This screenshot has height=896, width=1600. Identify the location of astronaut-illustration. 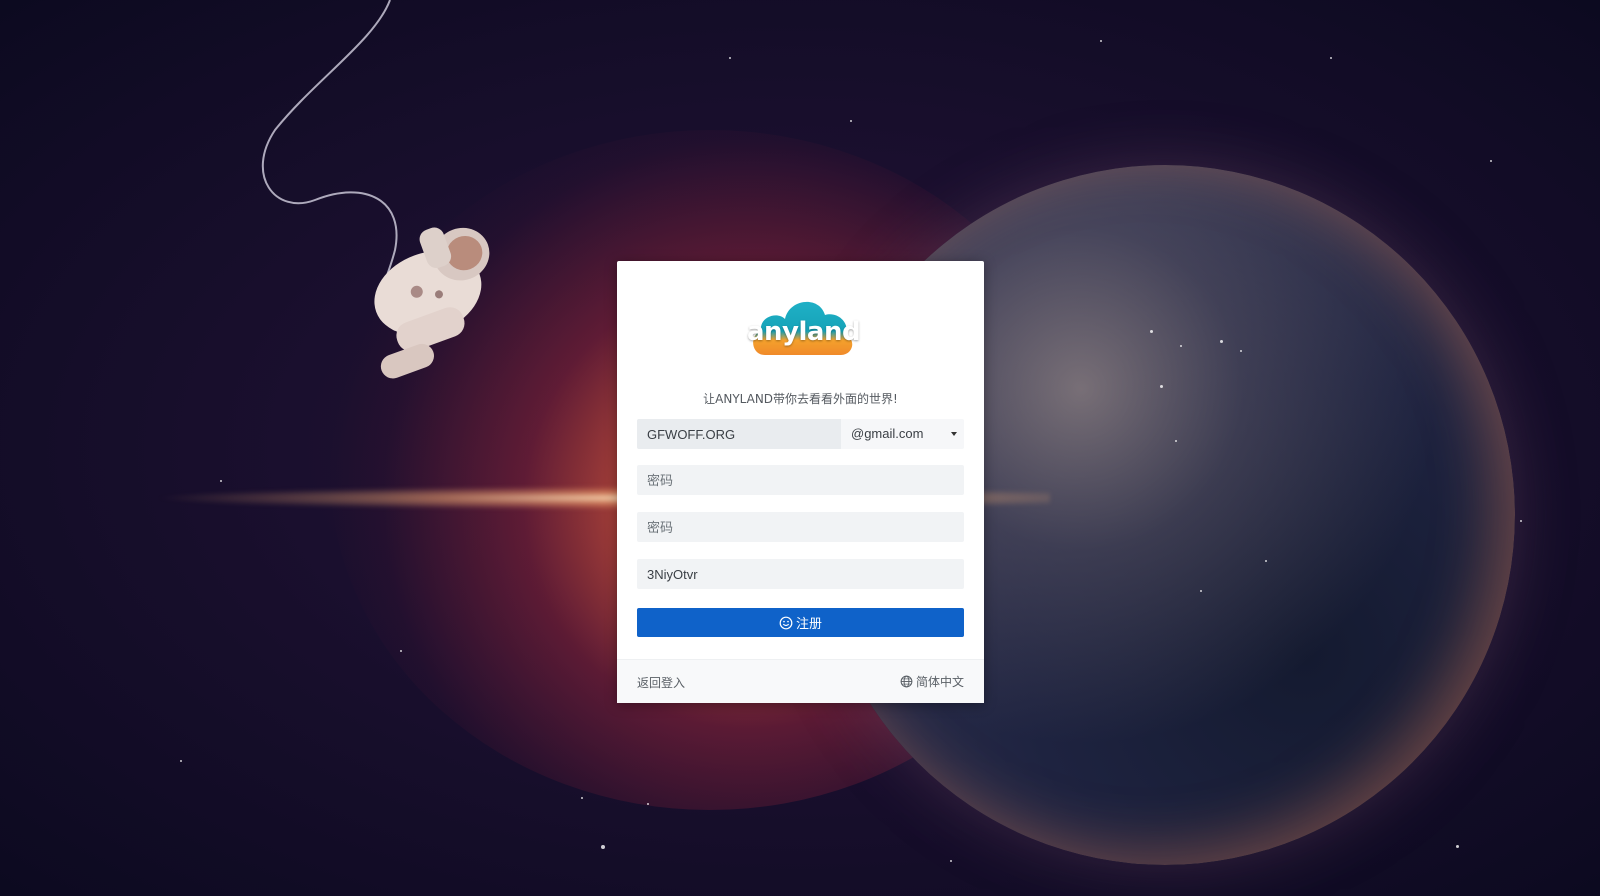
(375, 189).